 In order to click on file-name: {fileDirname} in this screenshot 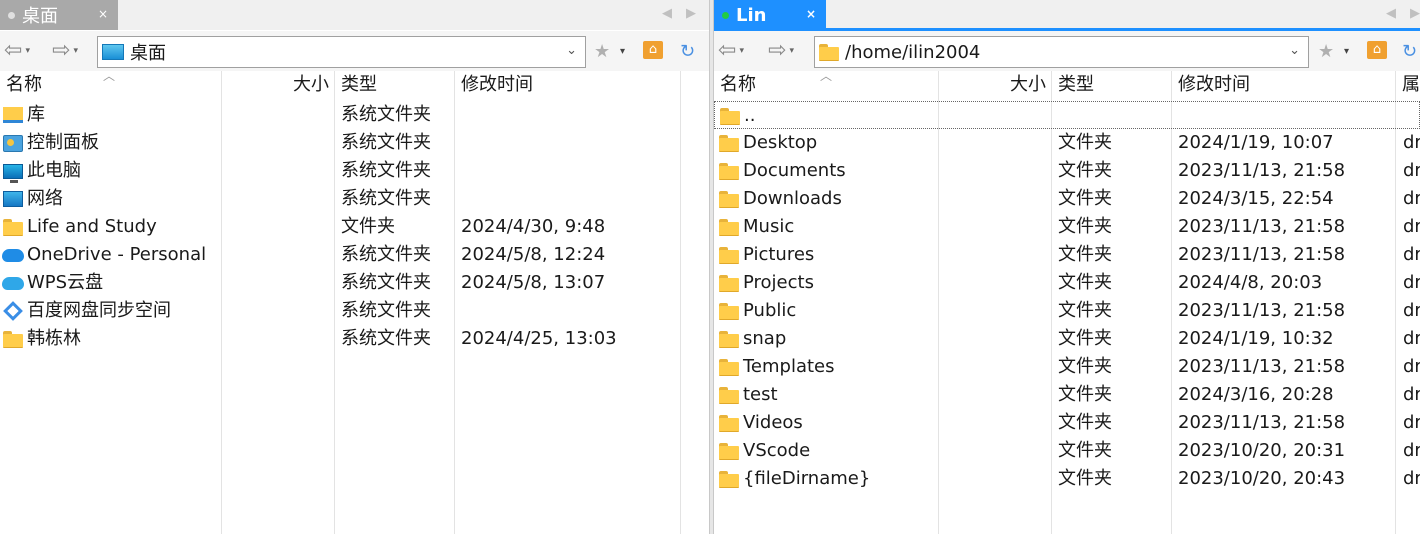, I will do `click(807, 478)`.